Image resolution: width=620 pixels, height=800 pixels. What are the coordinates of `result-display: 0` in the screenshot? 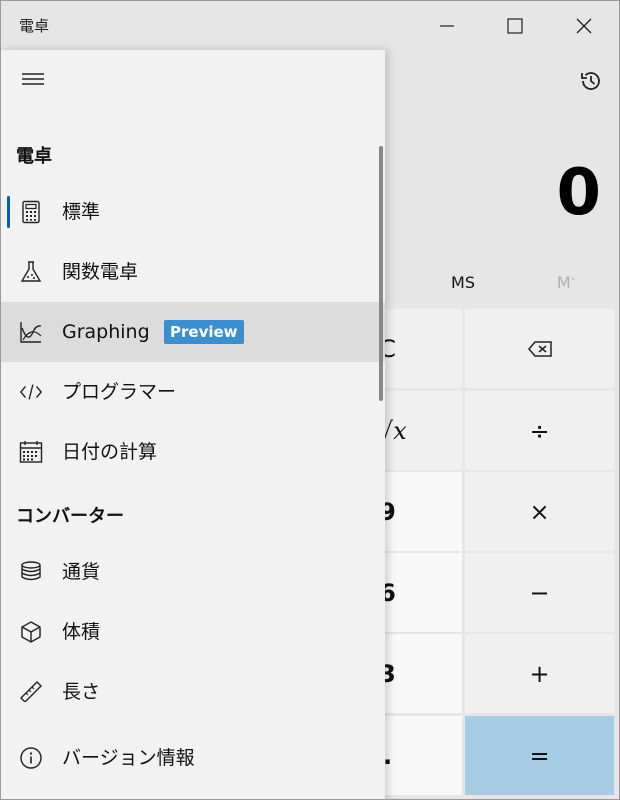 It's located at (578, 193).